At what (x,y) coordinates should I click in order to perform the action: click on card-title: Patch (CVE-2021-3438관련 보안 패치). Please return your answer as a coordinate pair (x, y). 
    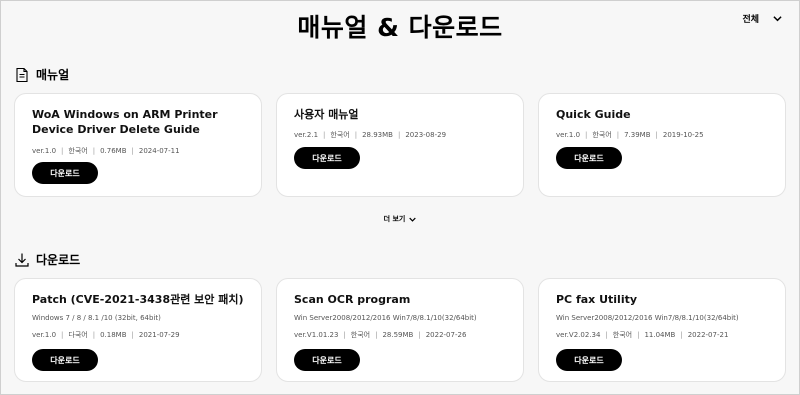
    Looking at the image, I should click on (138, 299).